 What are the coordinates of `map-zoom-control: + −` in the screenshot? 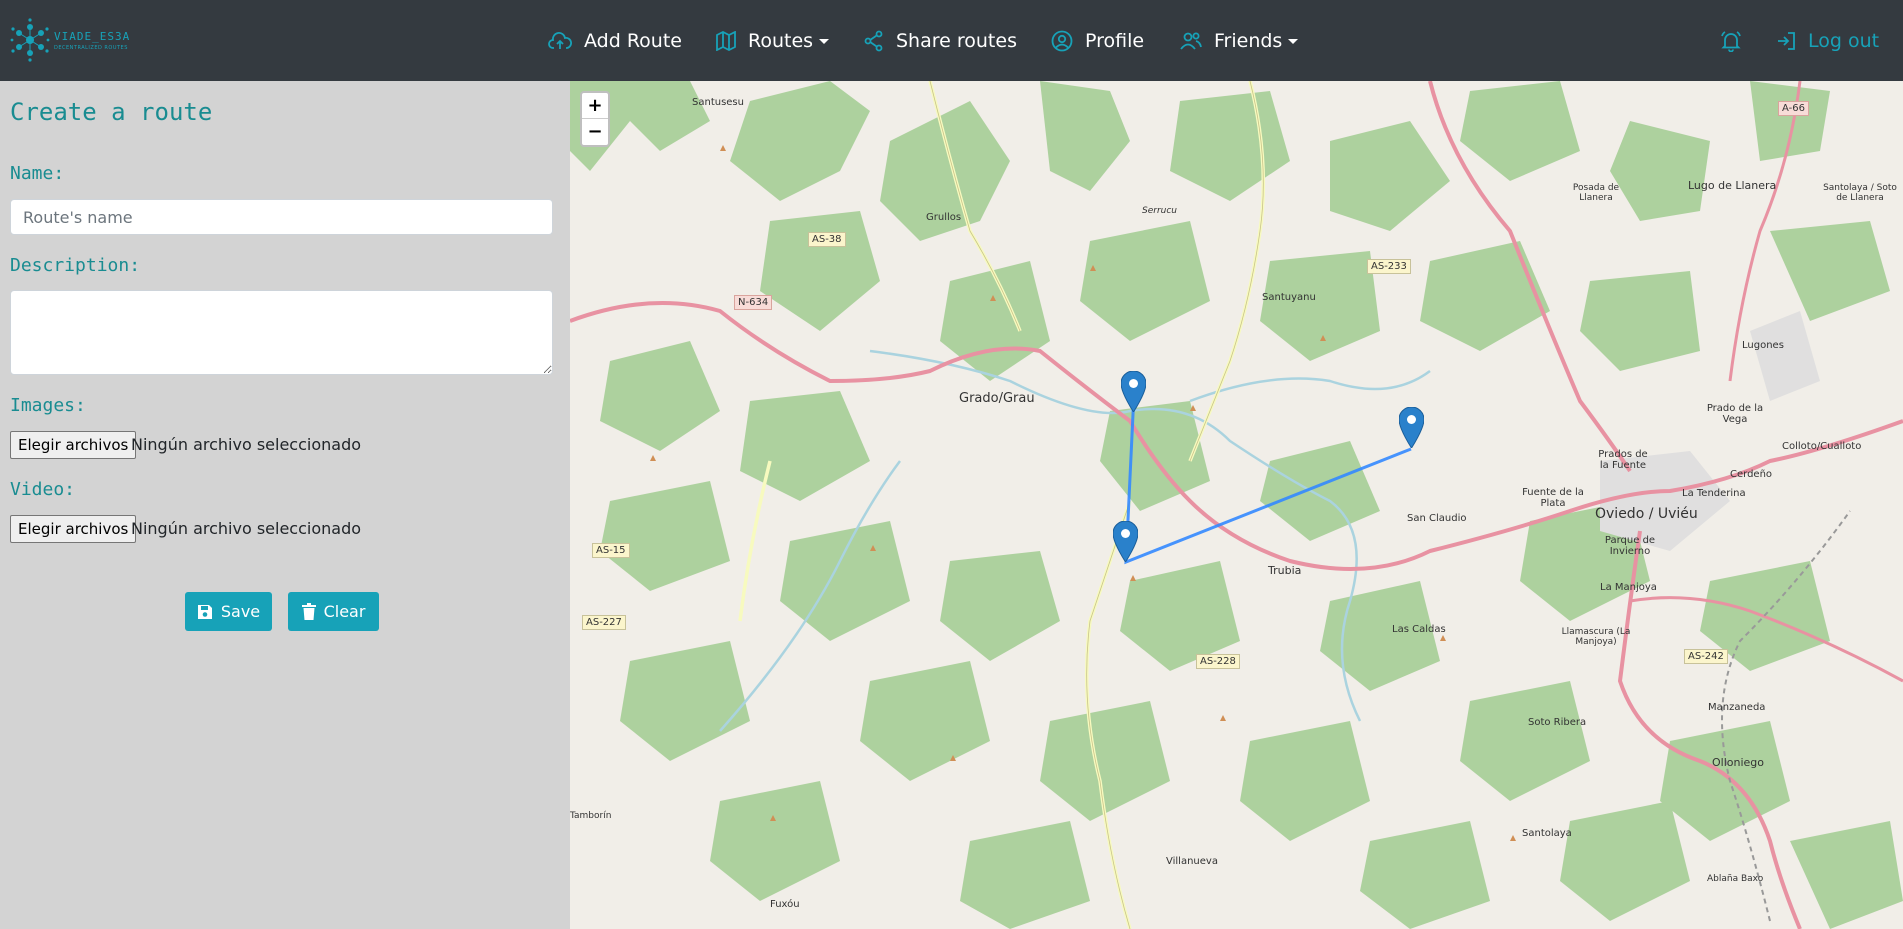 It's located at (595, 119).